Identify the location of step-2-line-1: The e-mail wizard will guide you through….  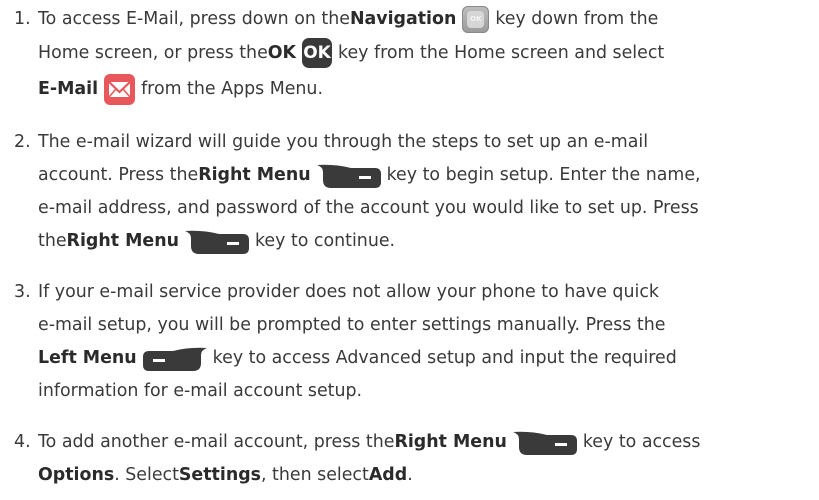
(343, 142).